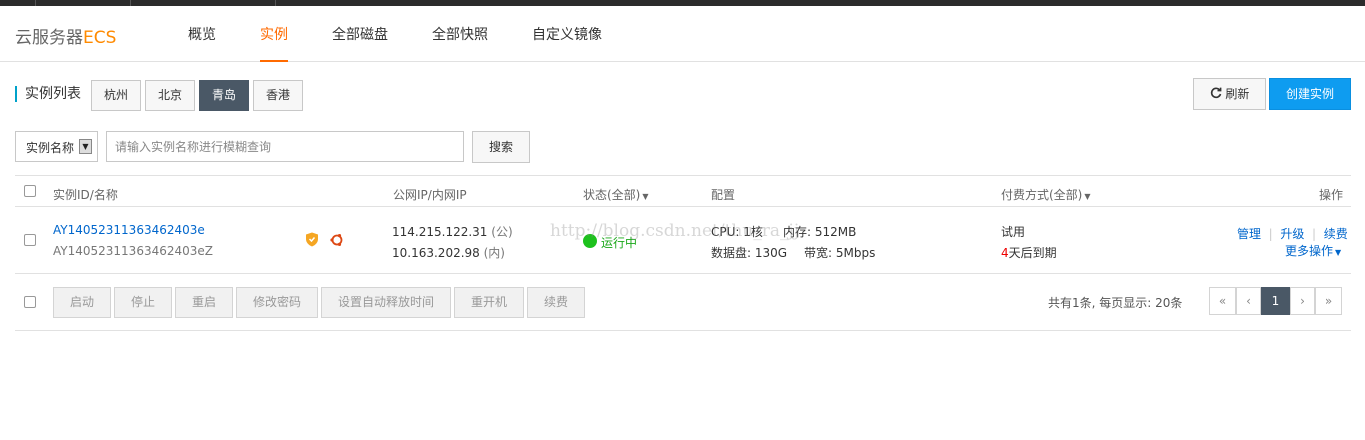 Image resolution: width=1365 pixels, height=440 pixels. What do you see at coordinates (1042, 195) in the screenshot?
I see `billing-filter-label: 付费方式(全部)` at bounding box center [1042, 195].